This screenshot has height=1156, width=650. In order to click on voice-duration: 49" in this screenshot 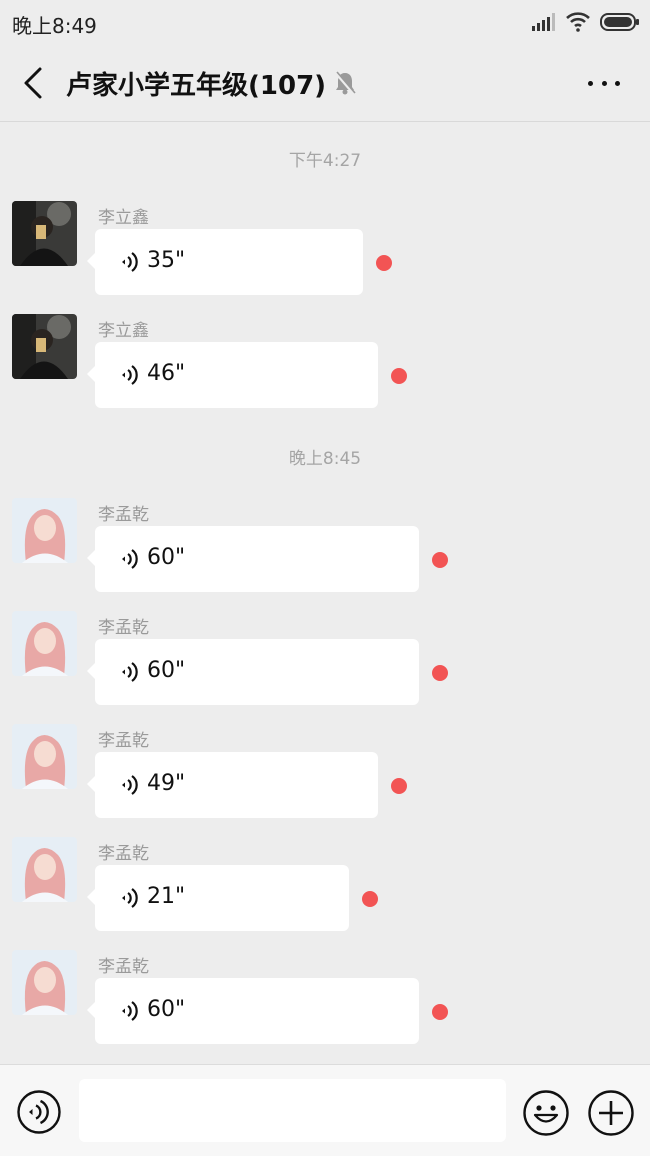, I will do `click(166, 783)`.